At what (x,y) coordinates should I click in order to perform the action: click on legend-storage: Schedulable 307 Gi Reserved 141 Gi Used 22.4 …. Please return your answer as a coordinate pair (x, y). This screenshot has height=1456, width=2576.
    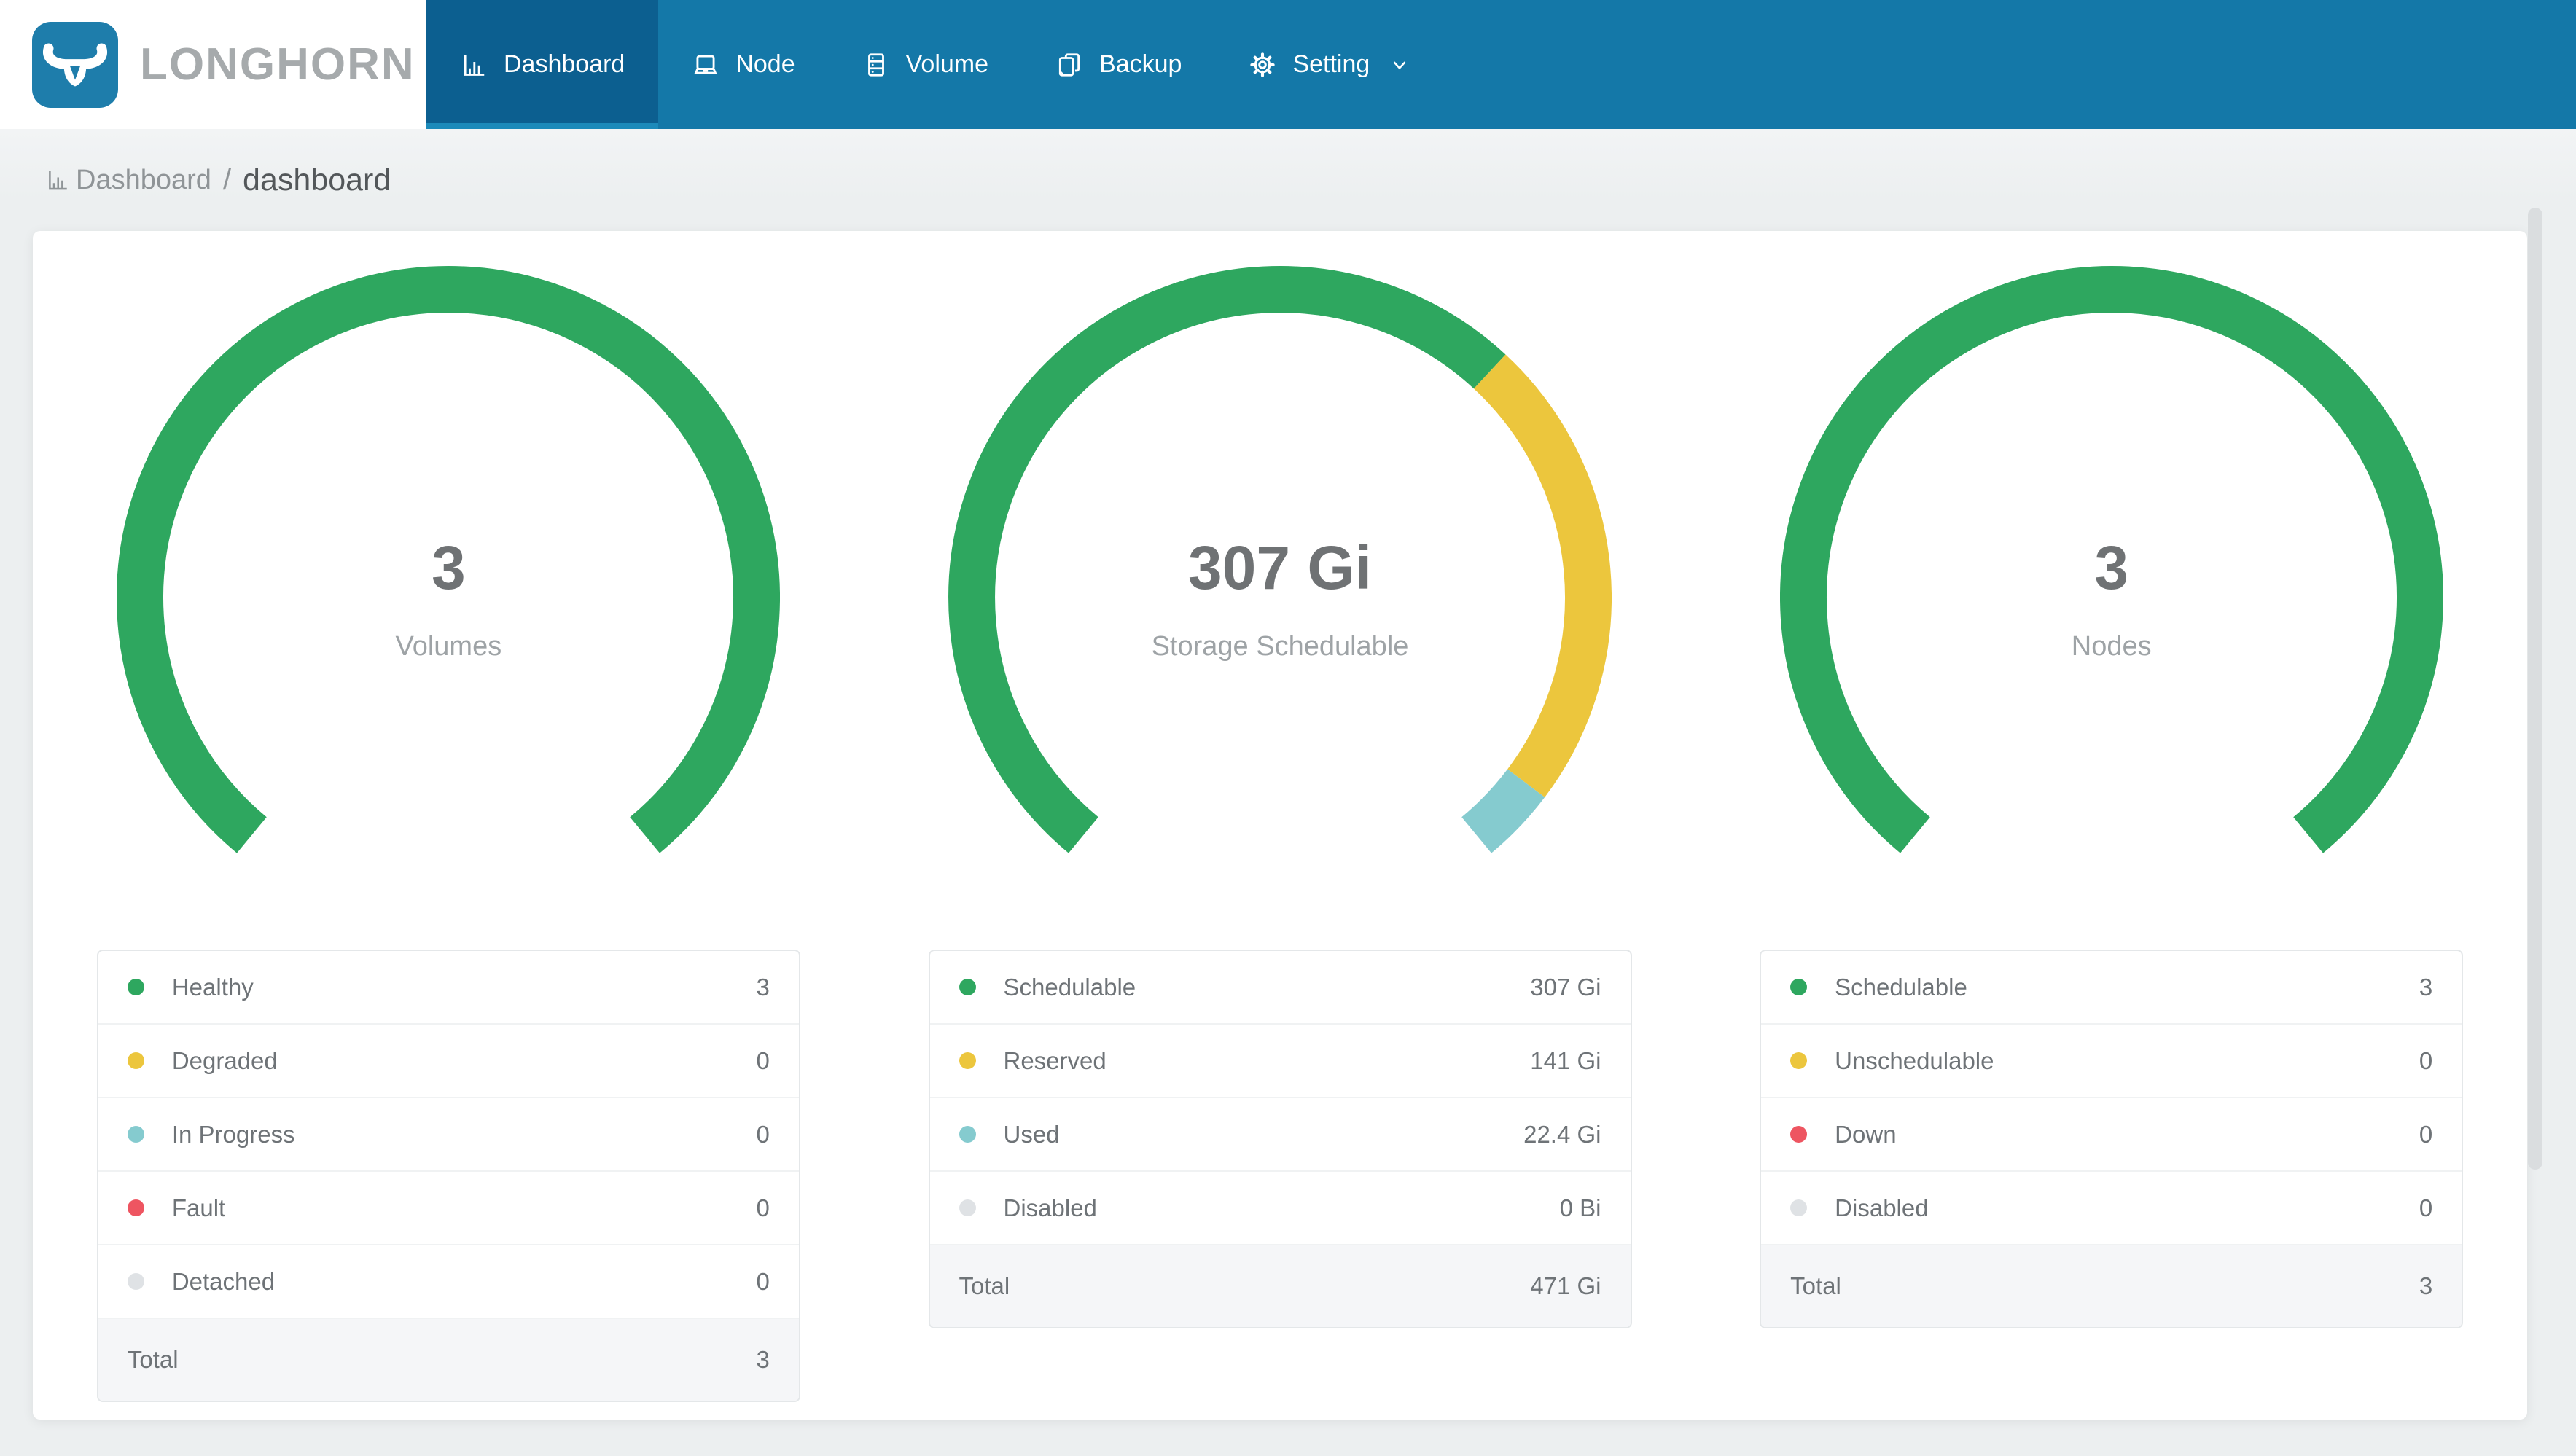
    Looking at the image, I should click on (1280, 1139).